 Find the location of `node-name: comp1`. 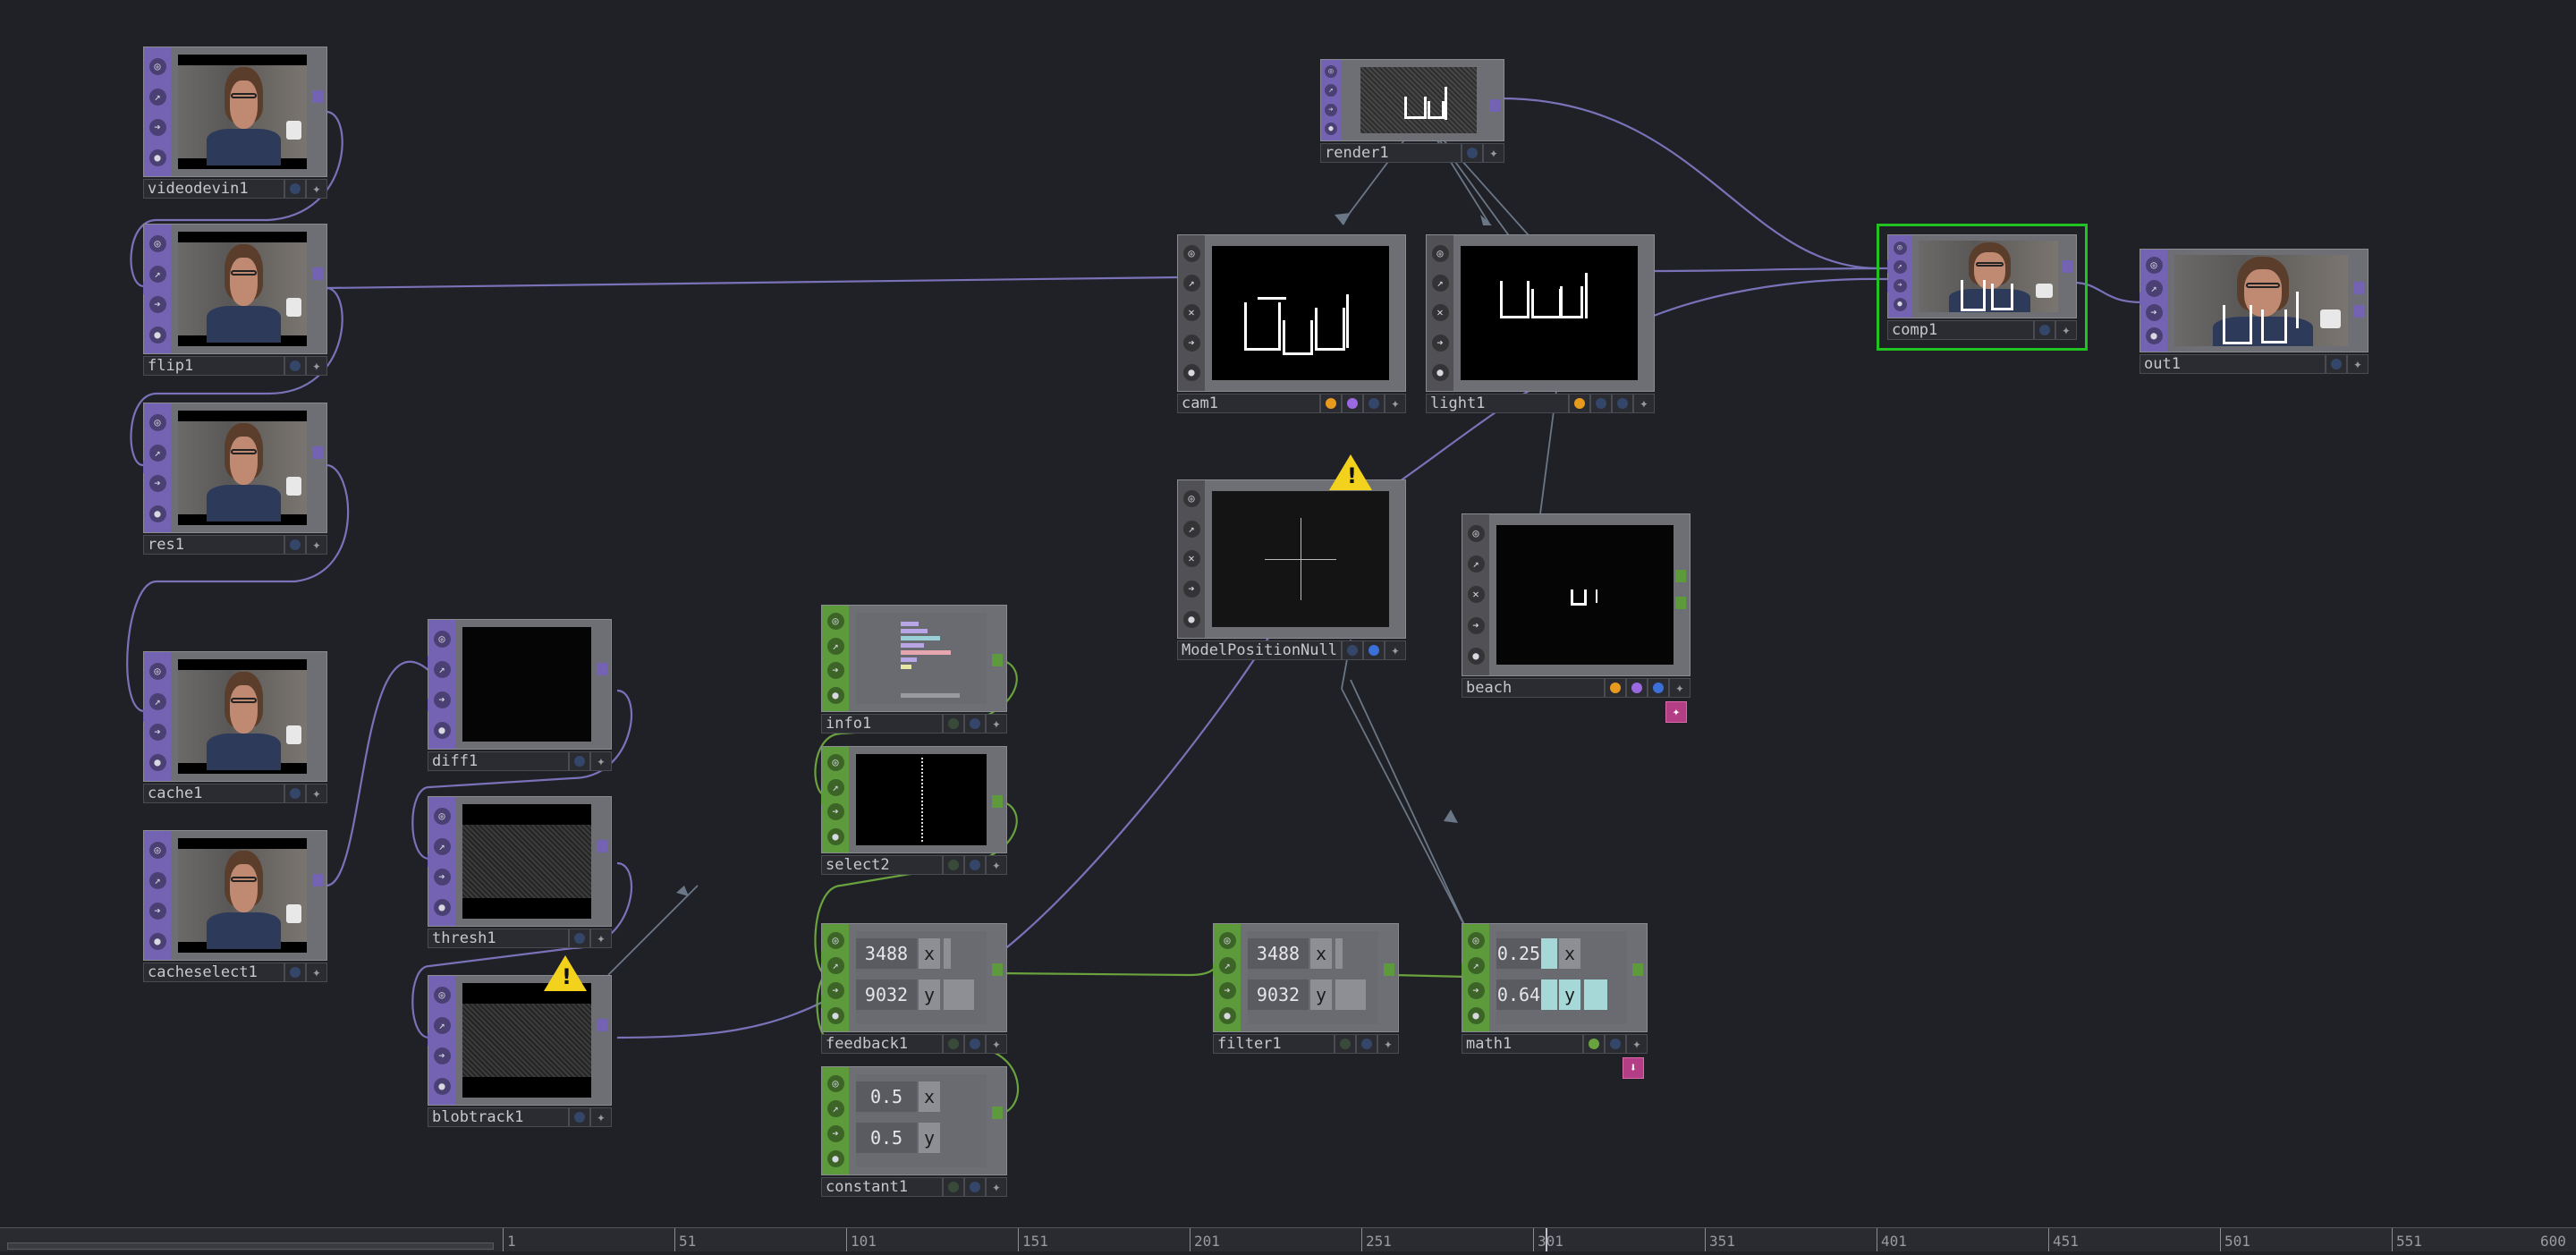

node-name: comp1 is located at coordinates (1960, 330).